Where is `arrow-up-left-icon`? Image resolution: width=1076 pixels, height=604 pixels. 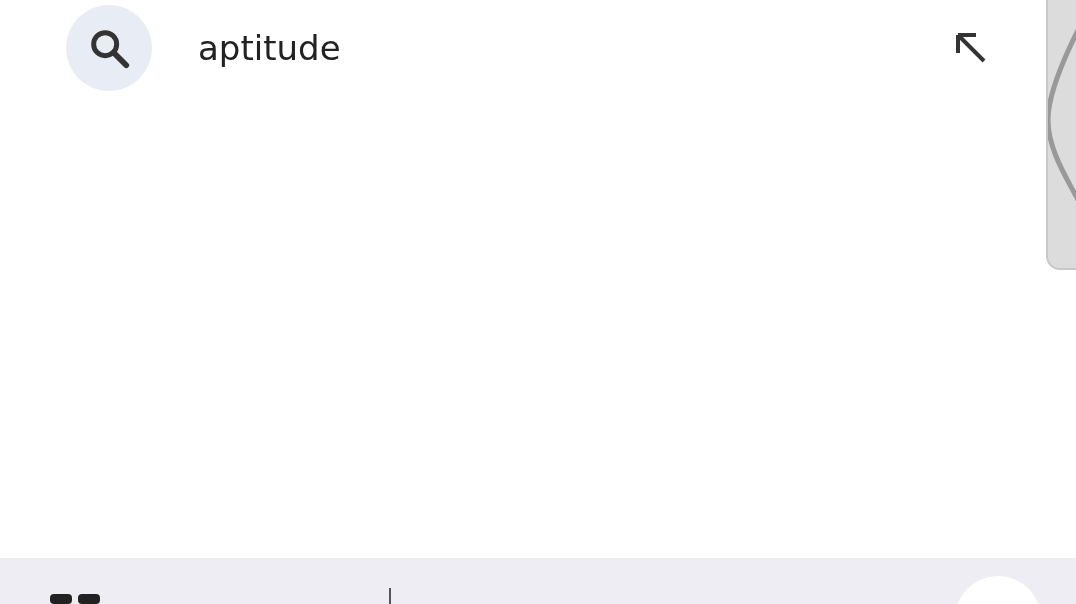 arrow-up-left-icon is located at coordinates (971, 48).